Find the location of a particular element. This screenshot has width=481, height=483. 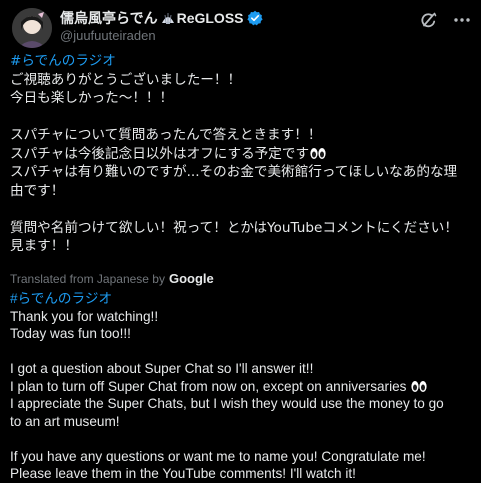

text-line-with-emoji: スパチャは今後記念日以外はオフにする予定です is located at coordinates (243, 154).